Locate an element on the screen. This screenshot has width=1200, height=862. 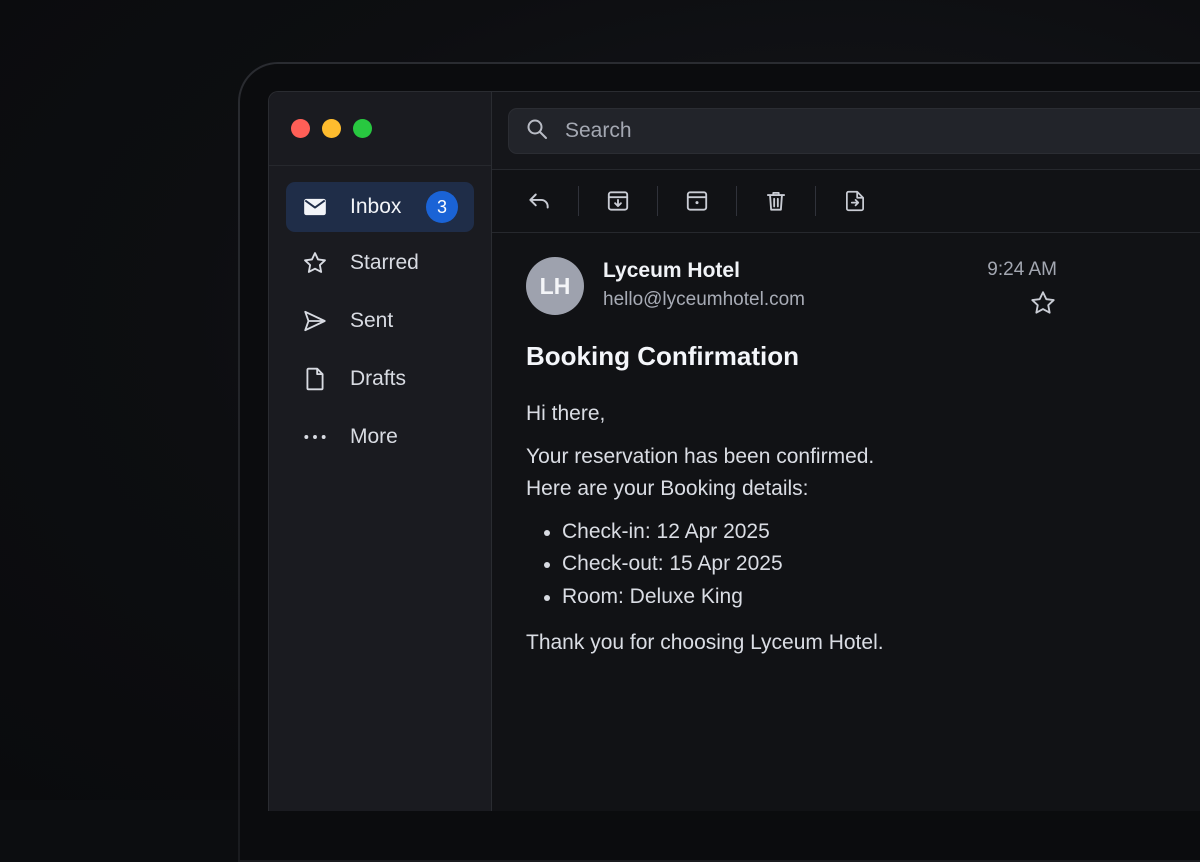
trash-icon is located at coordinates (776, 201).